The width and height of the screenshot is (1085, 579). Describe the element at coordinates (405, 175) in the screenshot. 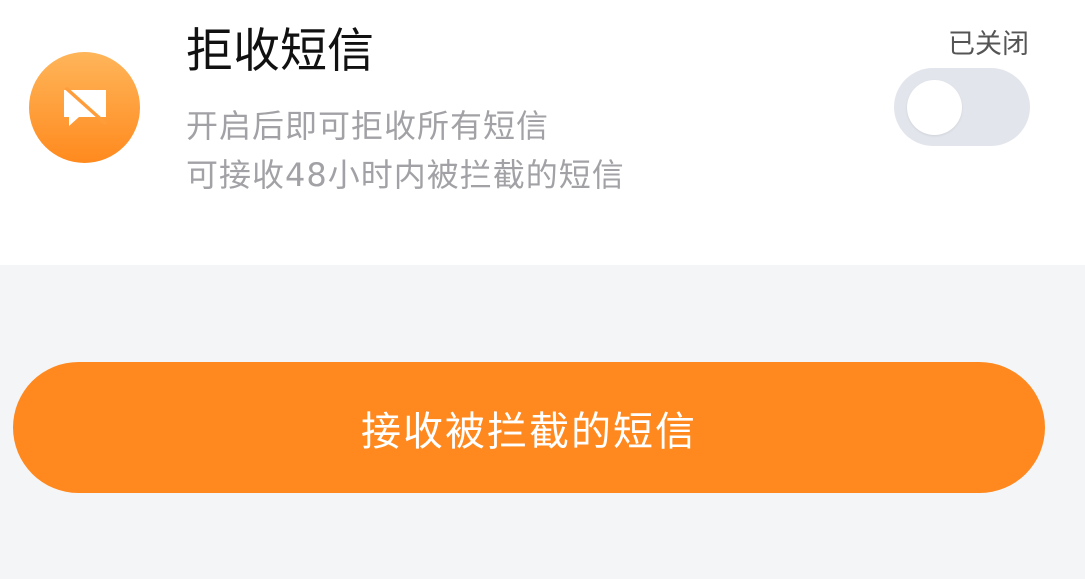

I see `setting-description-line-2: 可接收48小时内被拦截的短信` at that location.